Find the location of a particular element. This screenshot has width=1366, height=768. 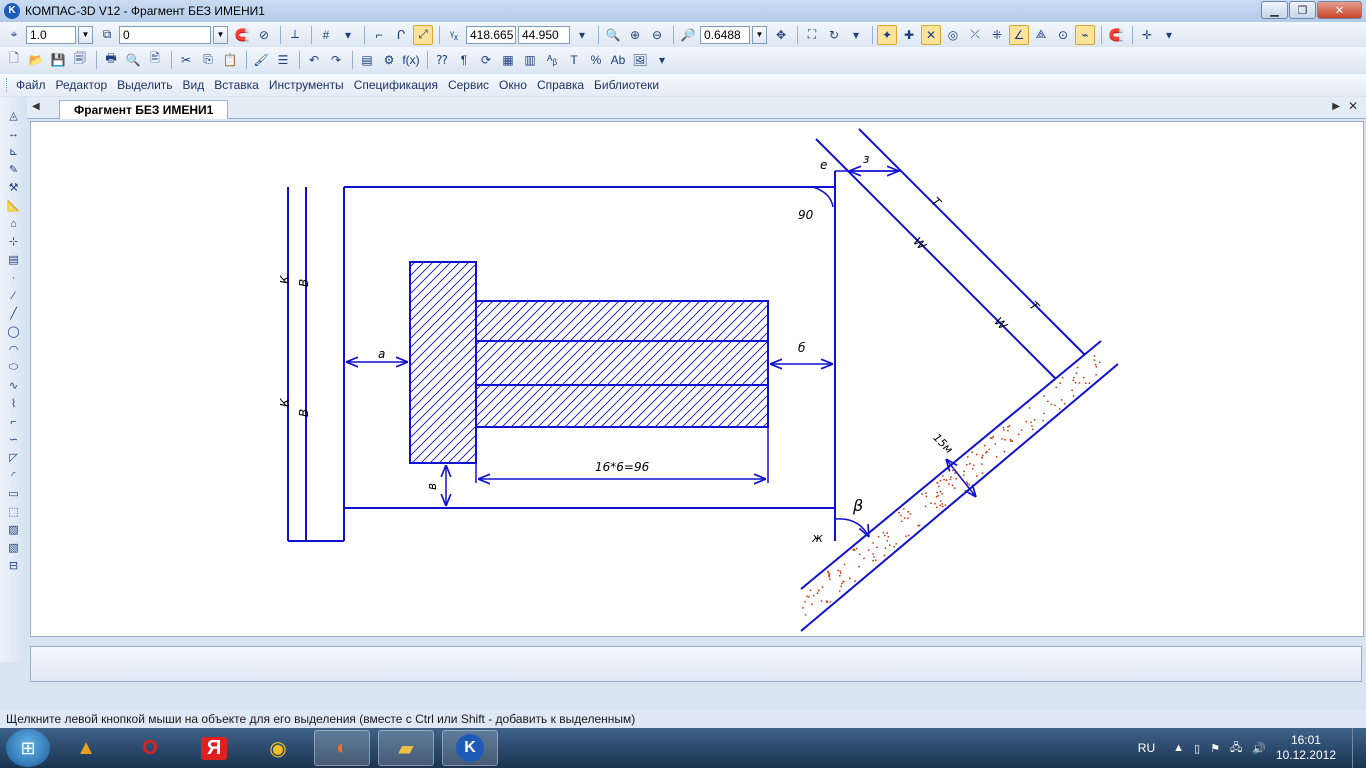

nurbs-icon: ⌇ is located at coordinates (14, 403).